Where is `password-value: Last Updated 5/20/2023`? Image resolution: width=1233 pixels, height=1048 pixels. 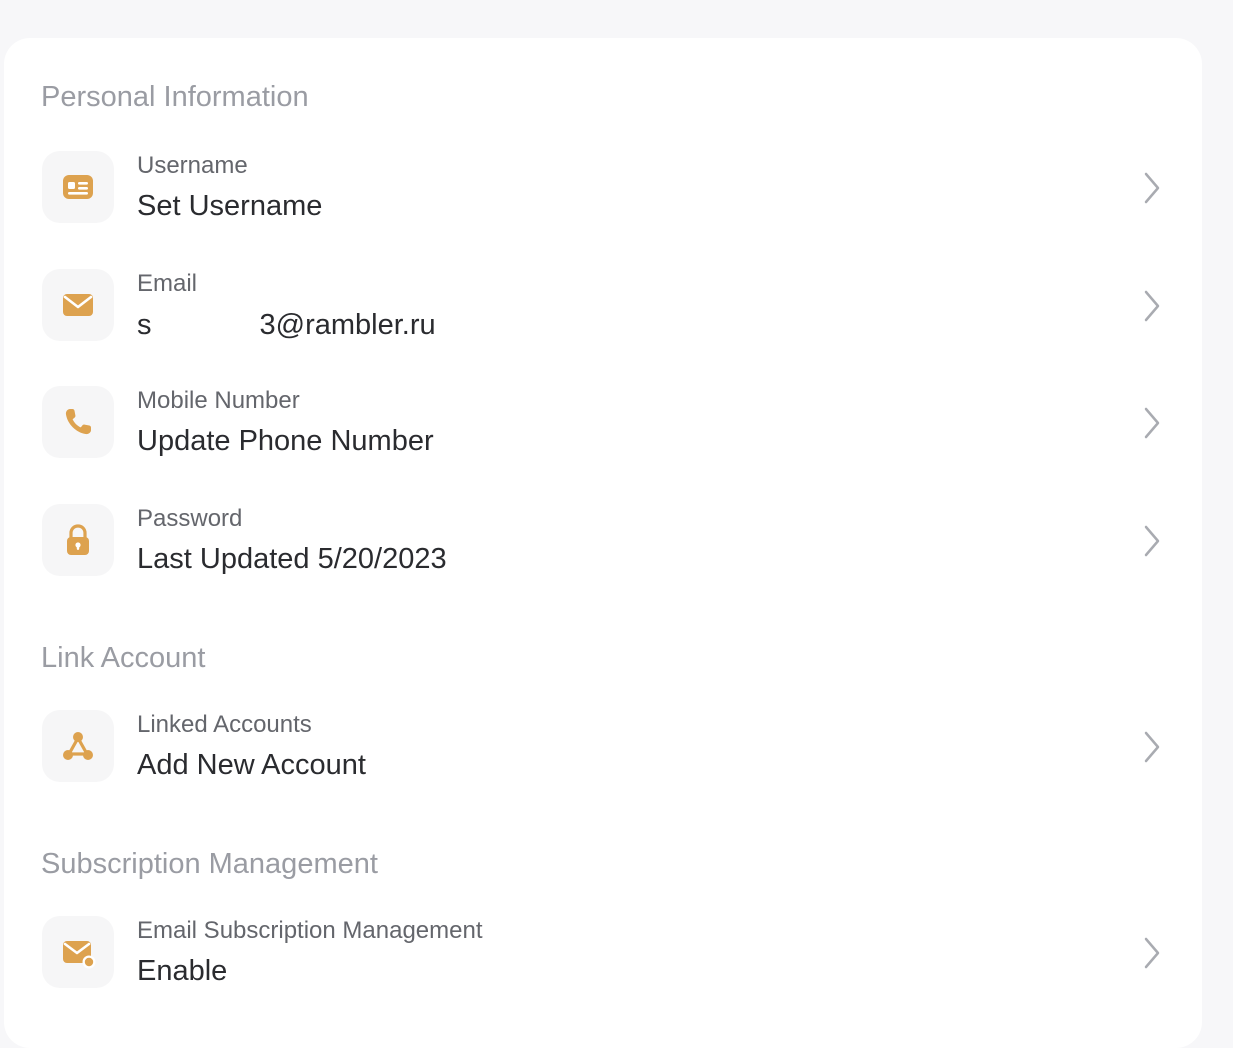 password-value: Last Updated 5/20/2023 is located at coordinates (292, 559).